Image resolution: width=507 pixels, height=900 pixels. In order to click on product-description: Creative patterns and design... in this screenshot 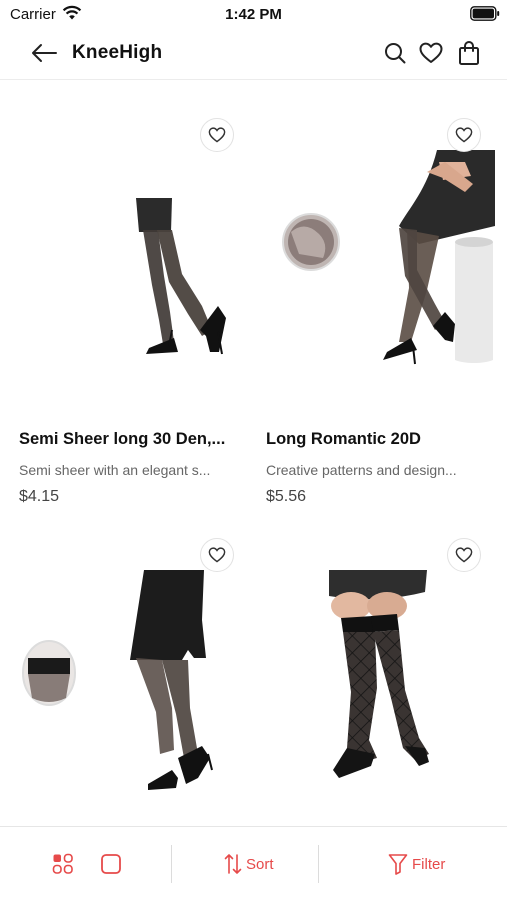, I will do `click(361, 470)`.